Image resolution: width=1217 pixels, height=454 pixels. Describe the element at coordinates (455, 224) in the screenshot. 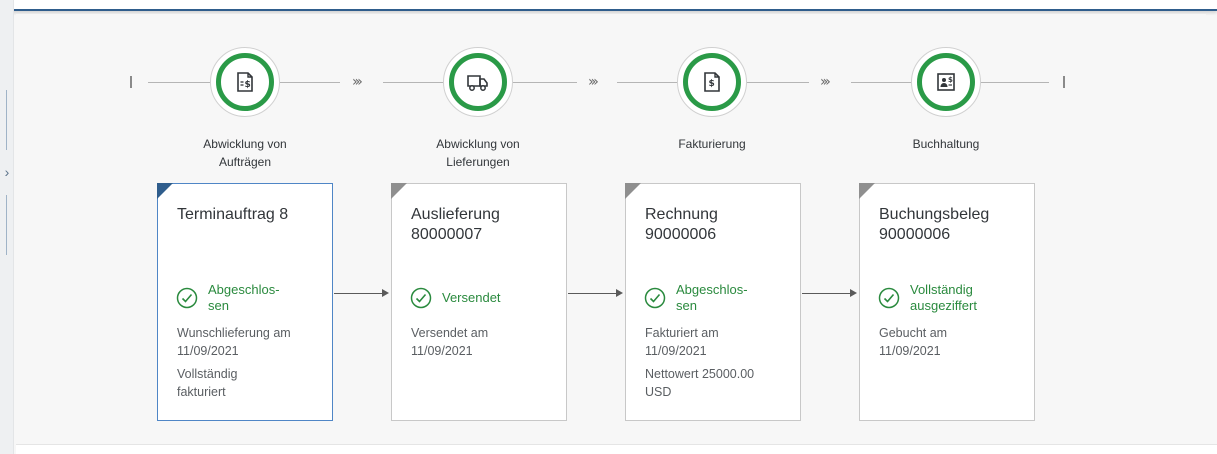

I see `card-title: Auslieferung 80000007` at that location.